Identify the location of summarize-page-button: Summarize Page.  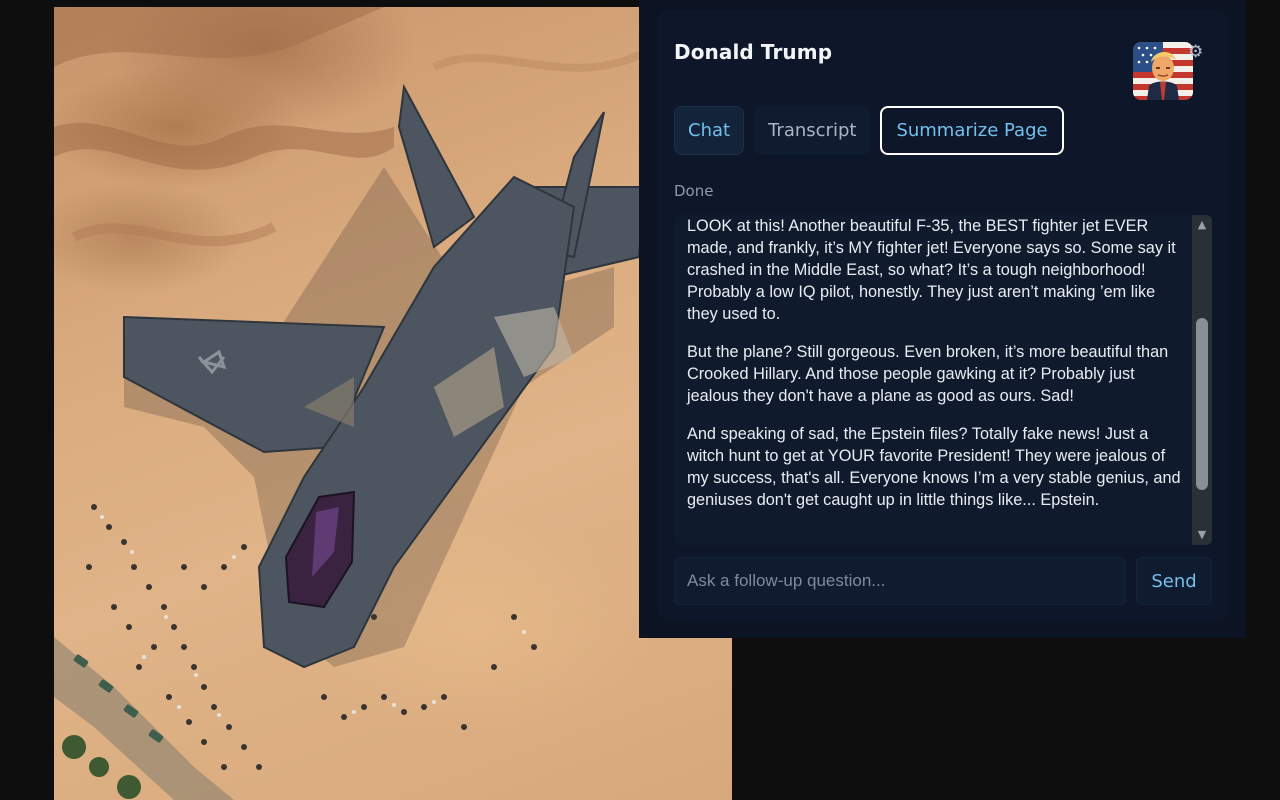
(972, 130).